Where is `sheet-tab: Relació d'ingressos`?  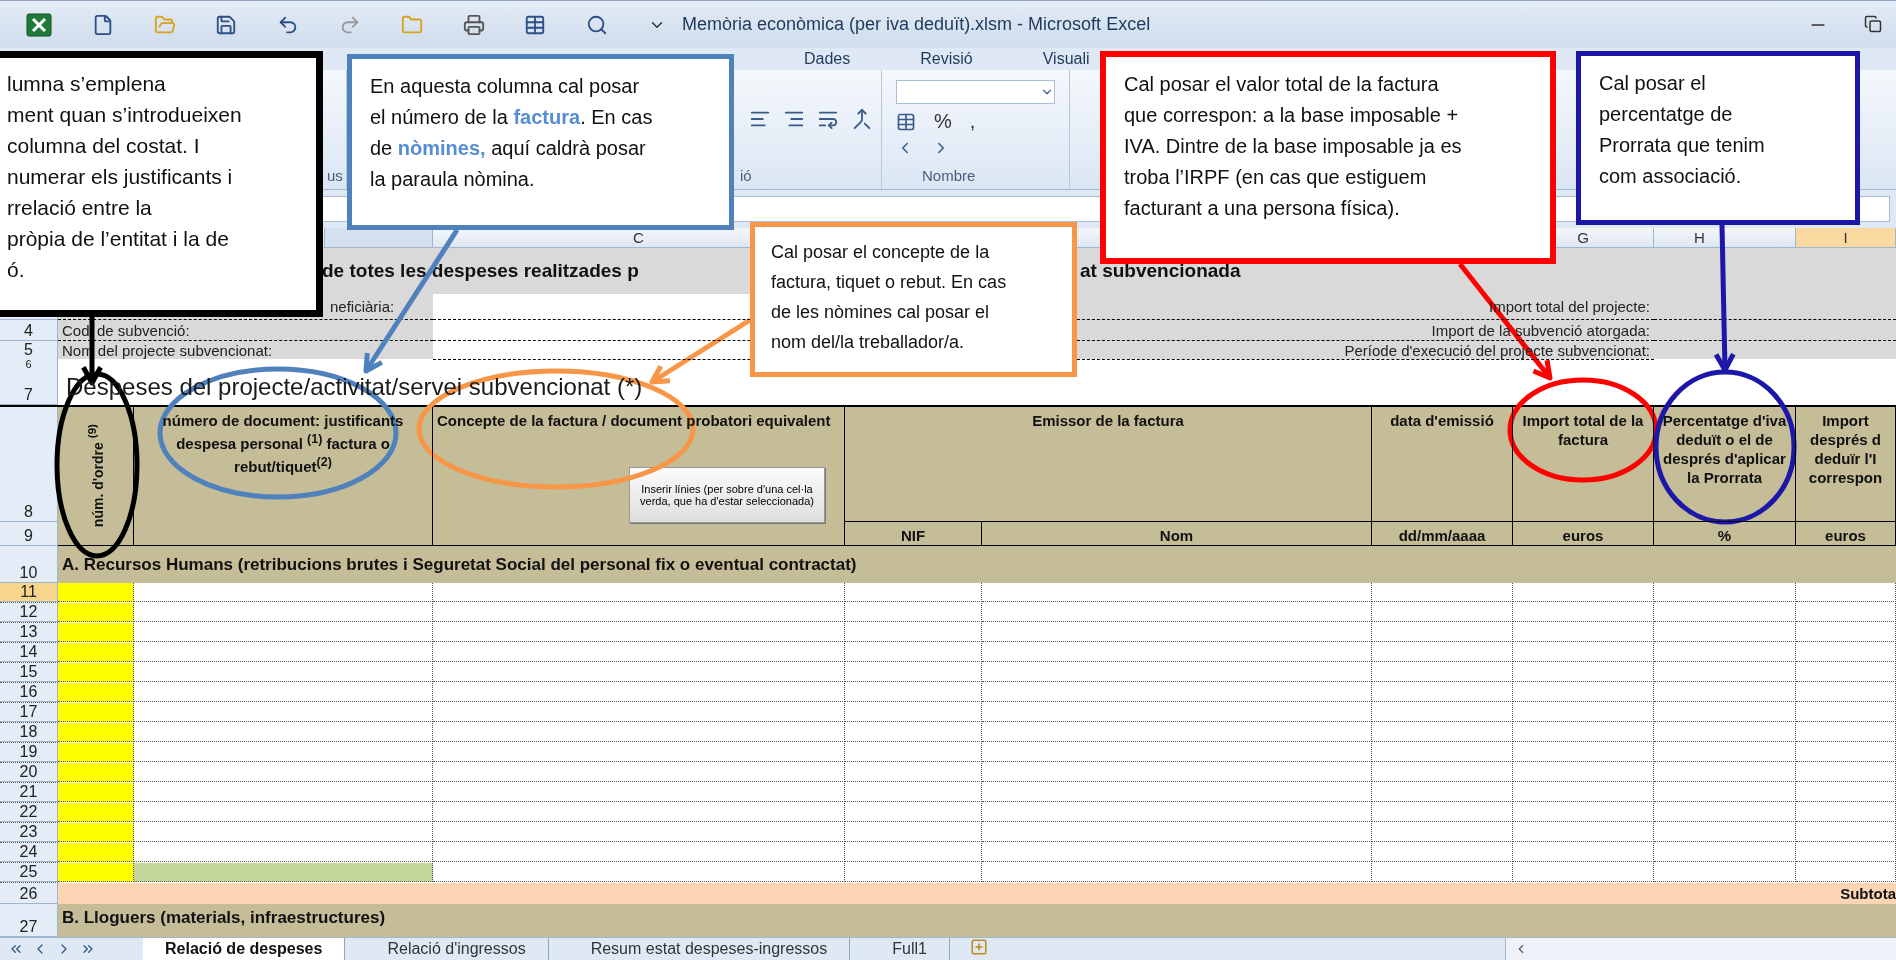 sheet-tab: Relació d'ingressos is located at coordinates (457, 949).